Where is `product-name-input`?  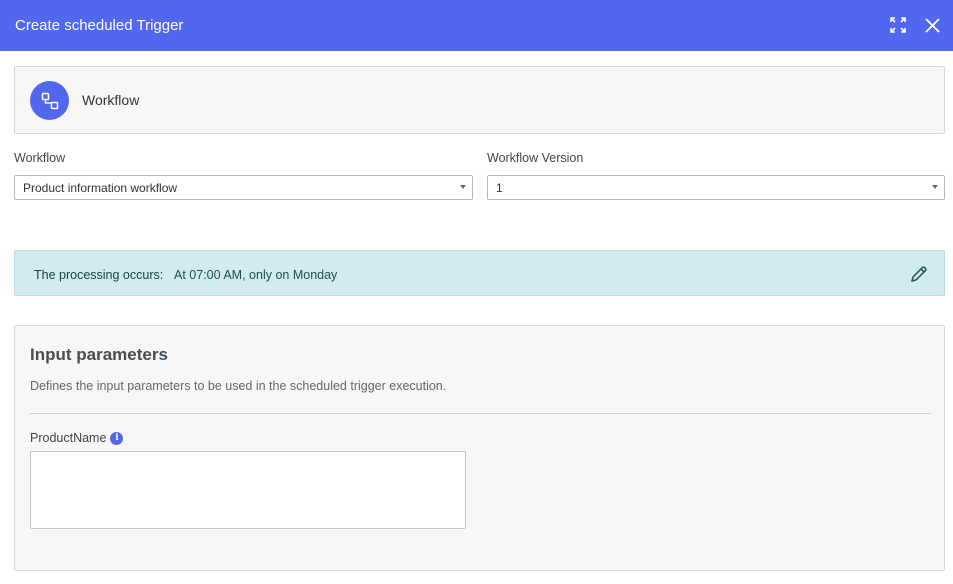 product-name-input is located at coordinates (248, 490).